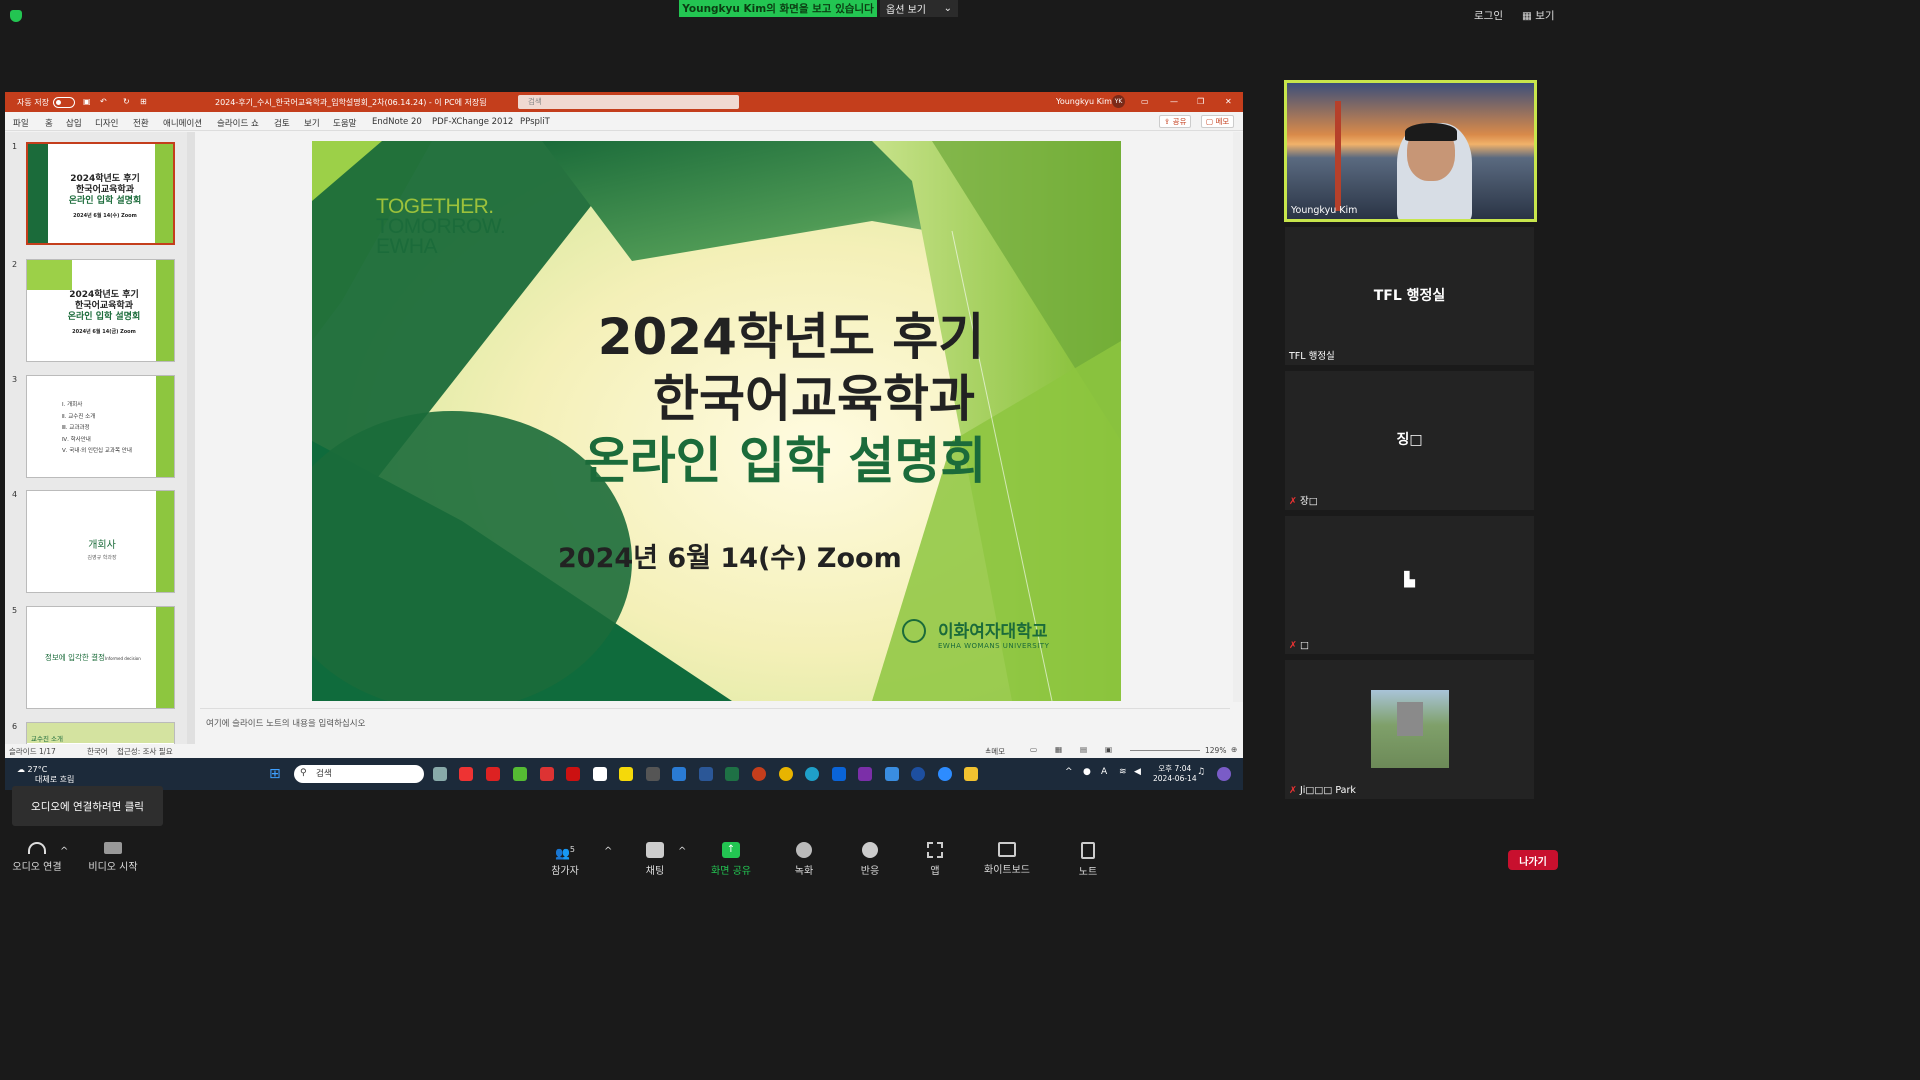  I want to click on tab-pdfxchange: PDF-XChange 2012, so click(472, 122).